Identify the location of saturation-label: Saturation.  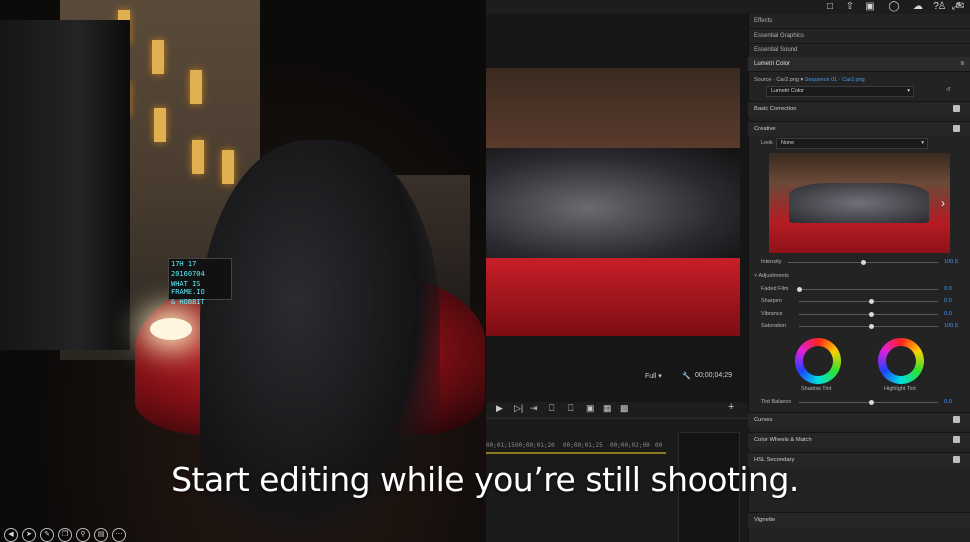
(774, 326).